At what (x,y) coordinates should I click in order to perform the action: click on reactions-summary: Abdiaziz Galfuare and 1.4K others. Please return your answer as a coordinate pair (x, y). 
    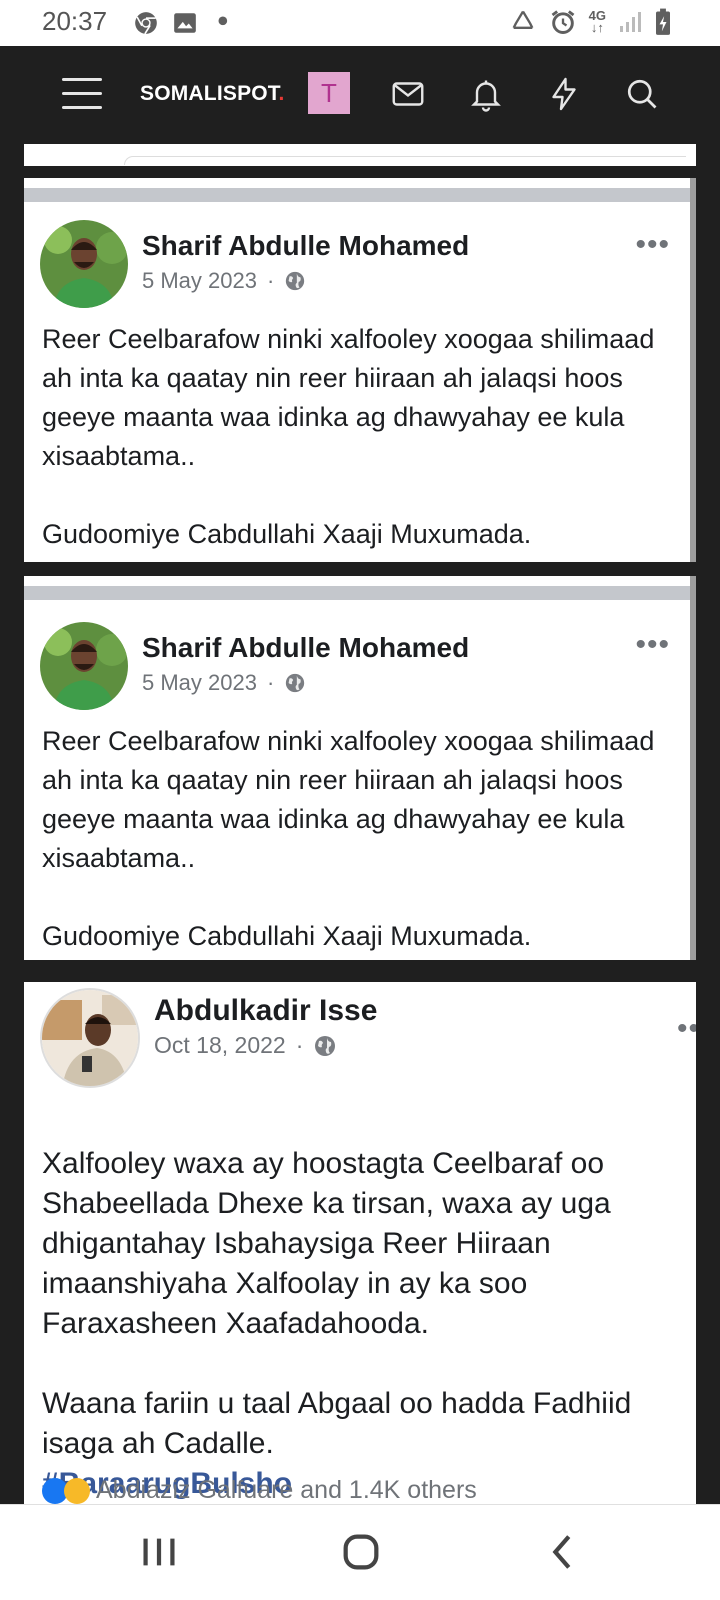
    Looking at the image, I should click on (259, 1490).